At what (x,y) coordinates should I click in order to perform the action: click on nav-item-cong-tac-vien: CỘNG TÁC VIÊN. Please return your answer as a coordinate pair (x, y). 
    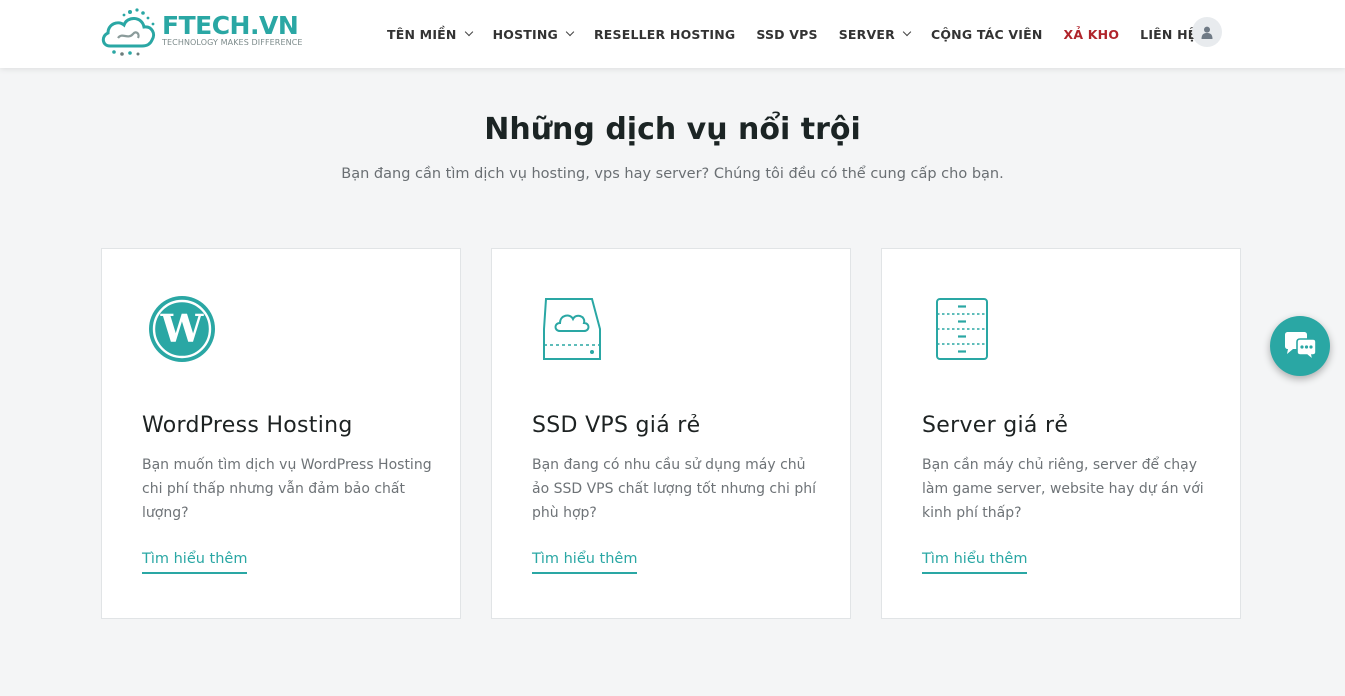
    Looking at the image, I should click on (987, 34).